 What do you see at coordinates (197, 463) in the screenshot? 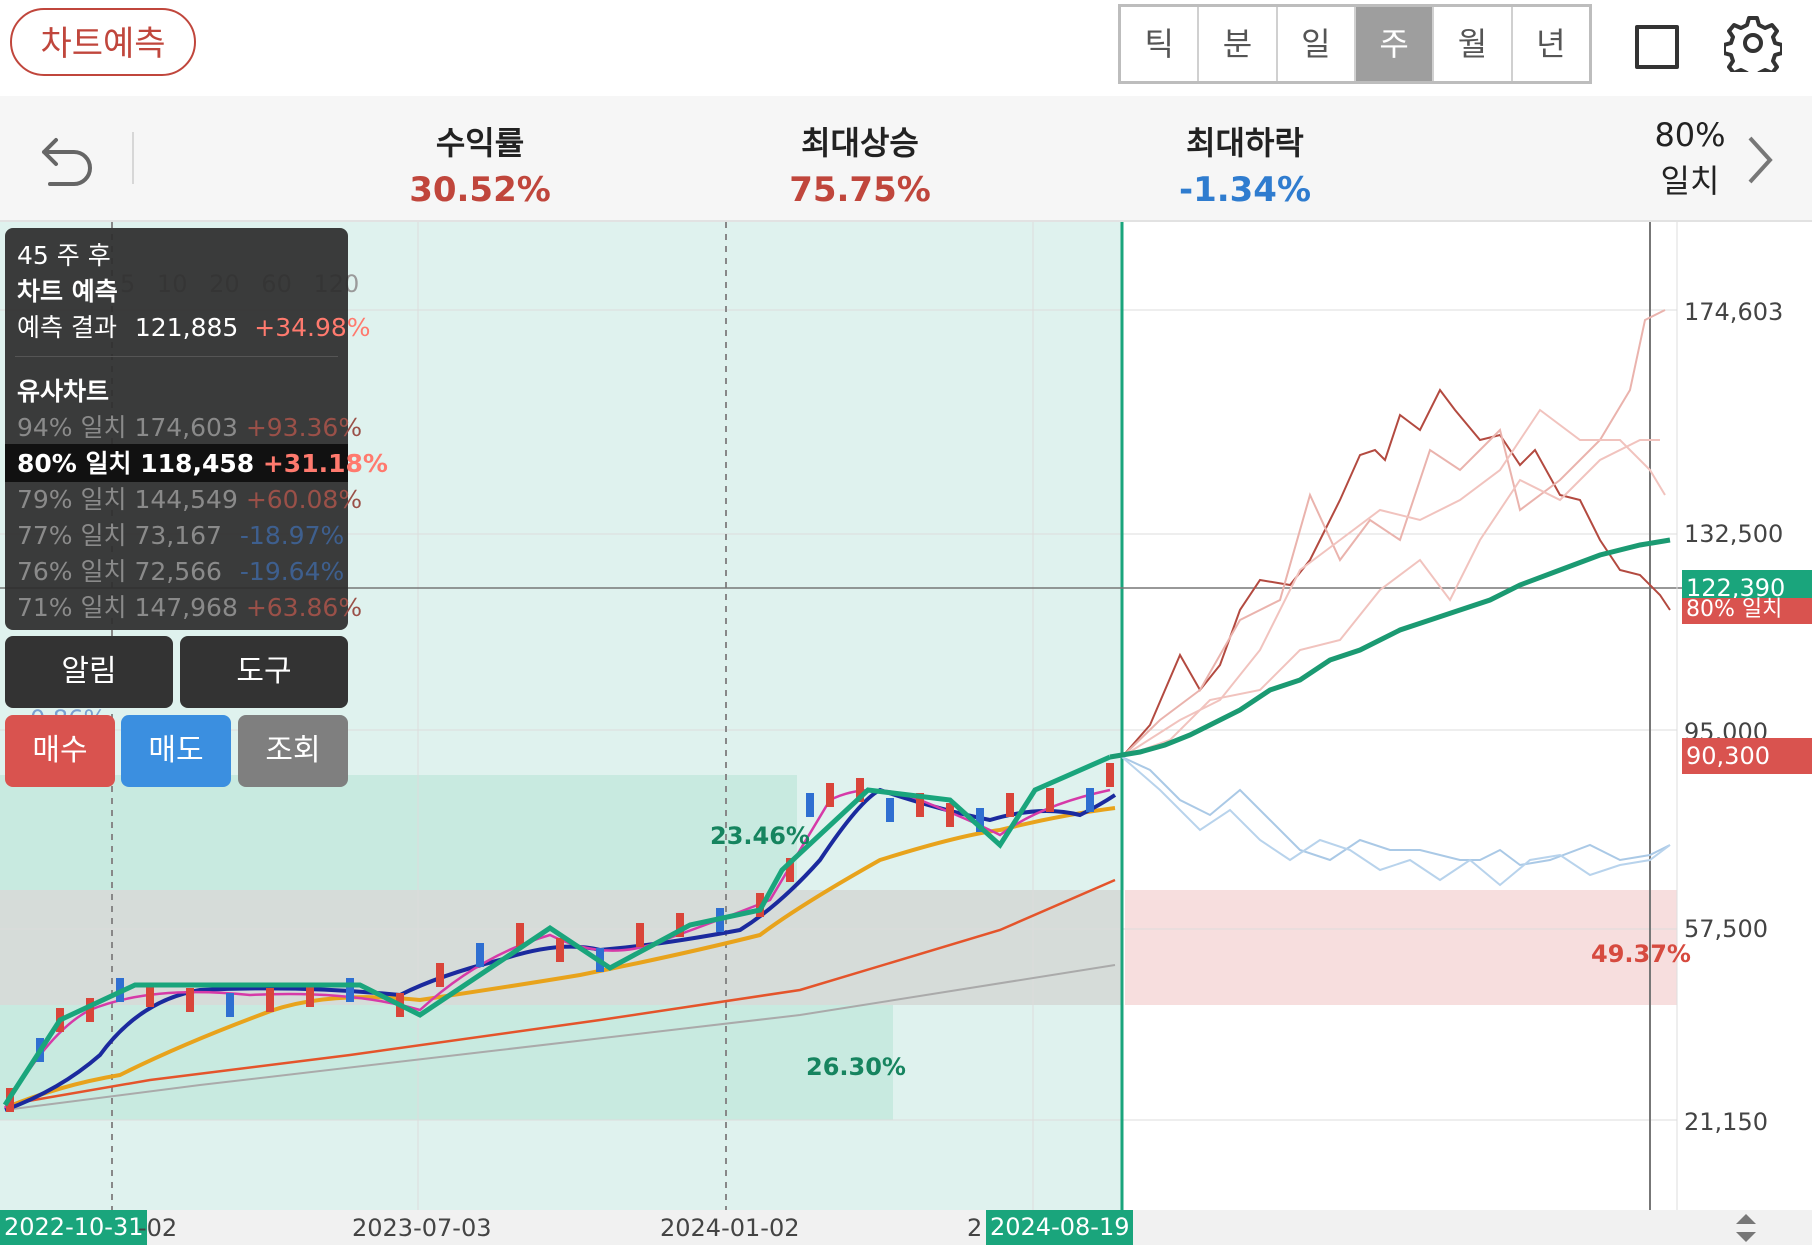
I see `similar-price: 118,458` at bounding box center [197, 463].